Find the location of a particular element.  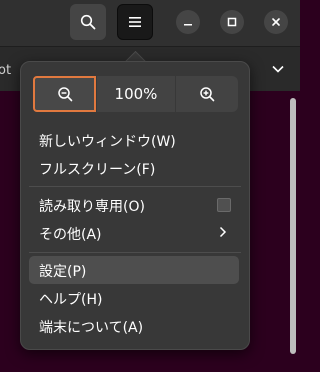

chevron-right-icon is located at coordinates (223, 232).